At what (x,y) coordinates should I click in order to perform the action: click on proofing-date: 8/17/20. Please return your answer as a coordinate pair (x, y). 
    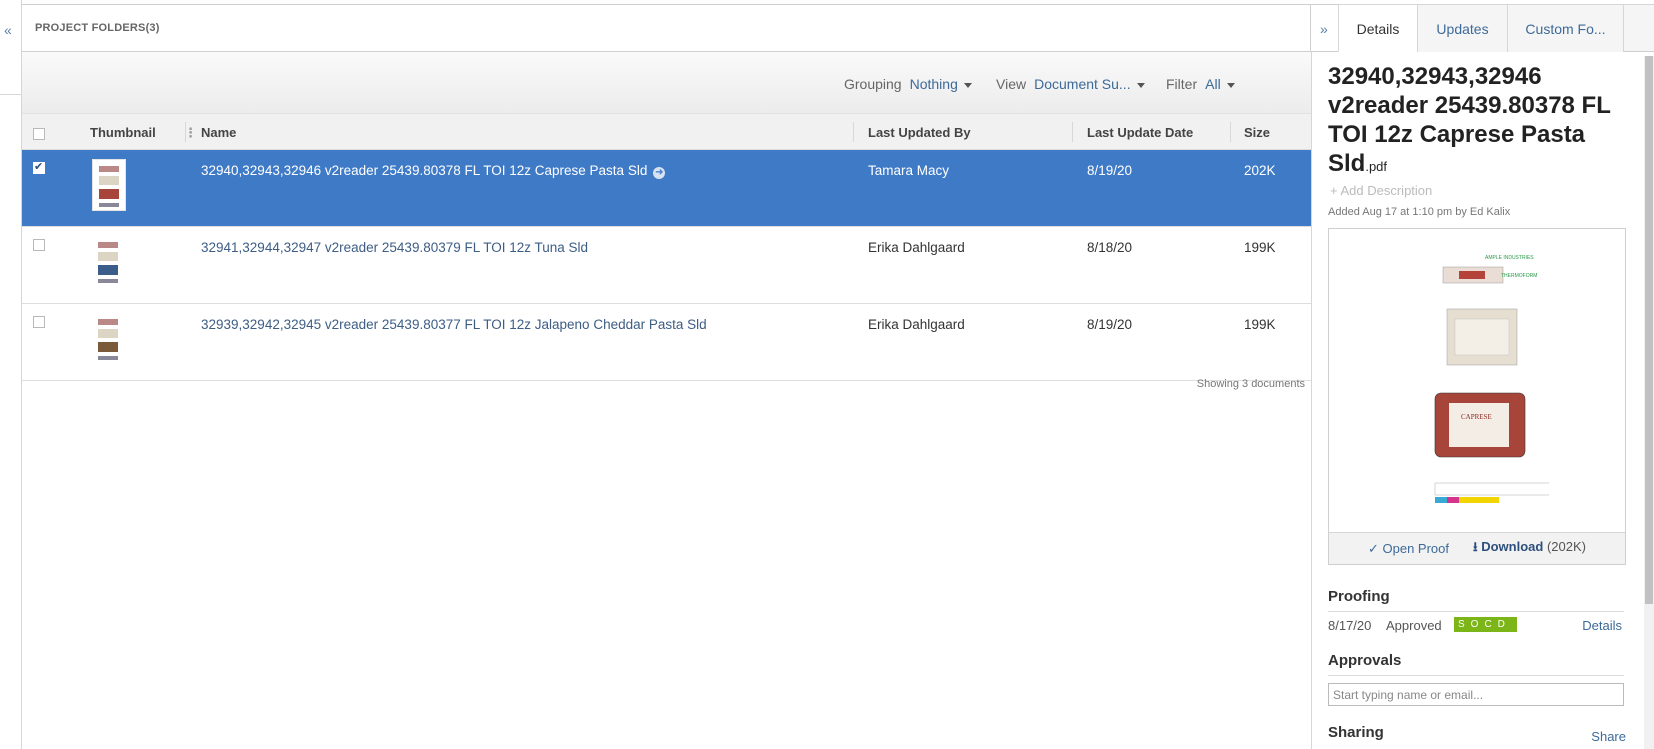
    Looking at the image, I should click on (1350, 625).